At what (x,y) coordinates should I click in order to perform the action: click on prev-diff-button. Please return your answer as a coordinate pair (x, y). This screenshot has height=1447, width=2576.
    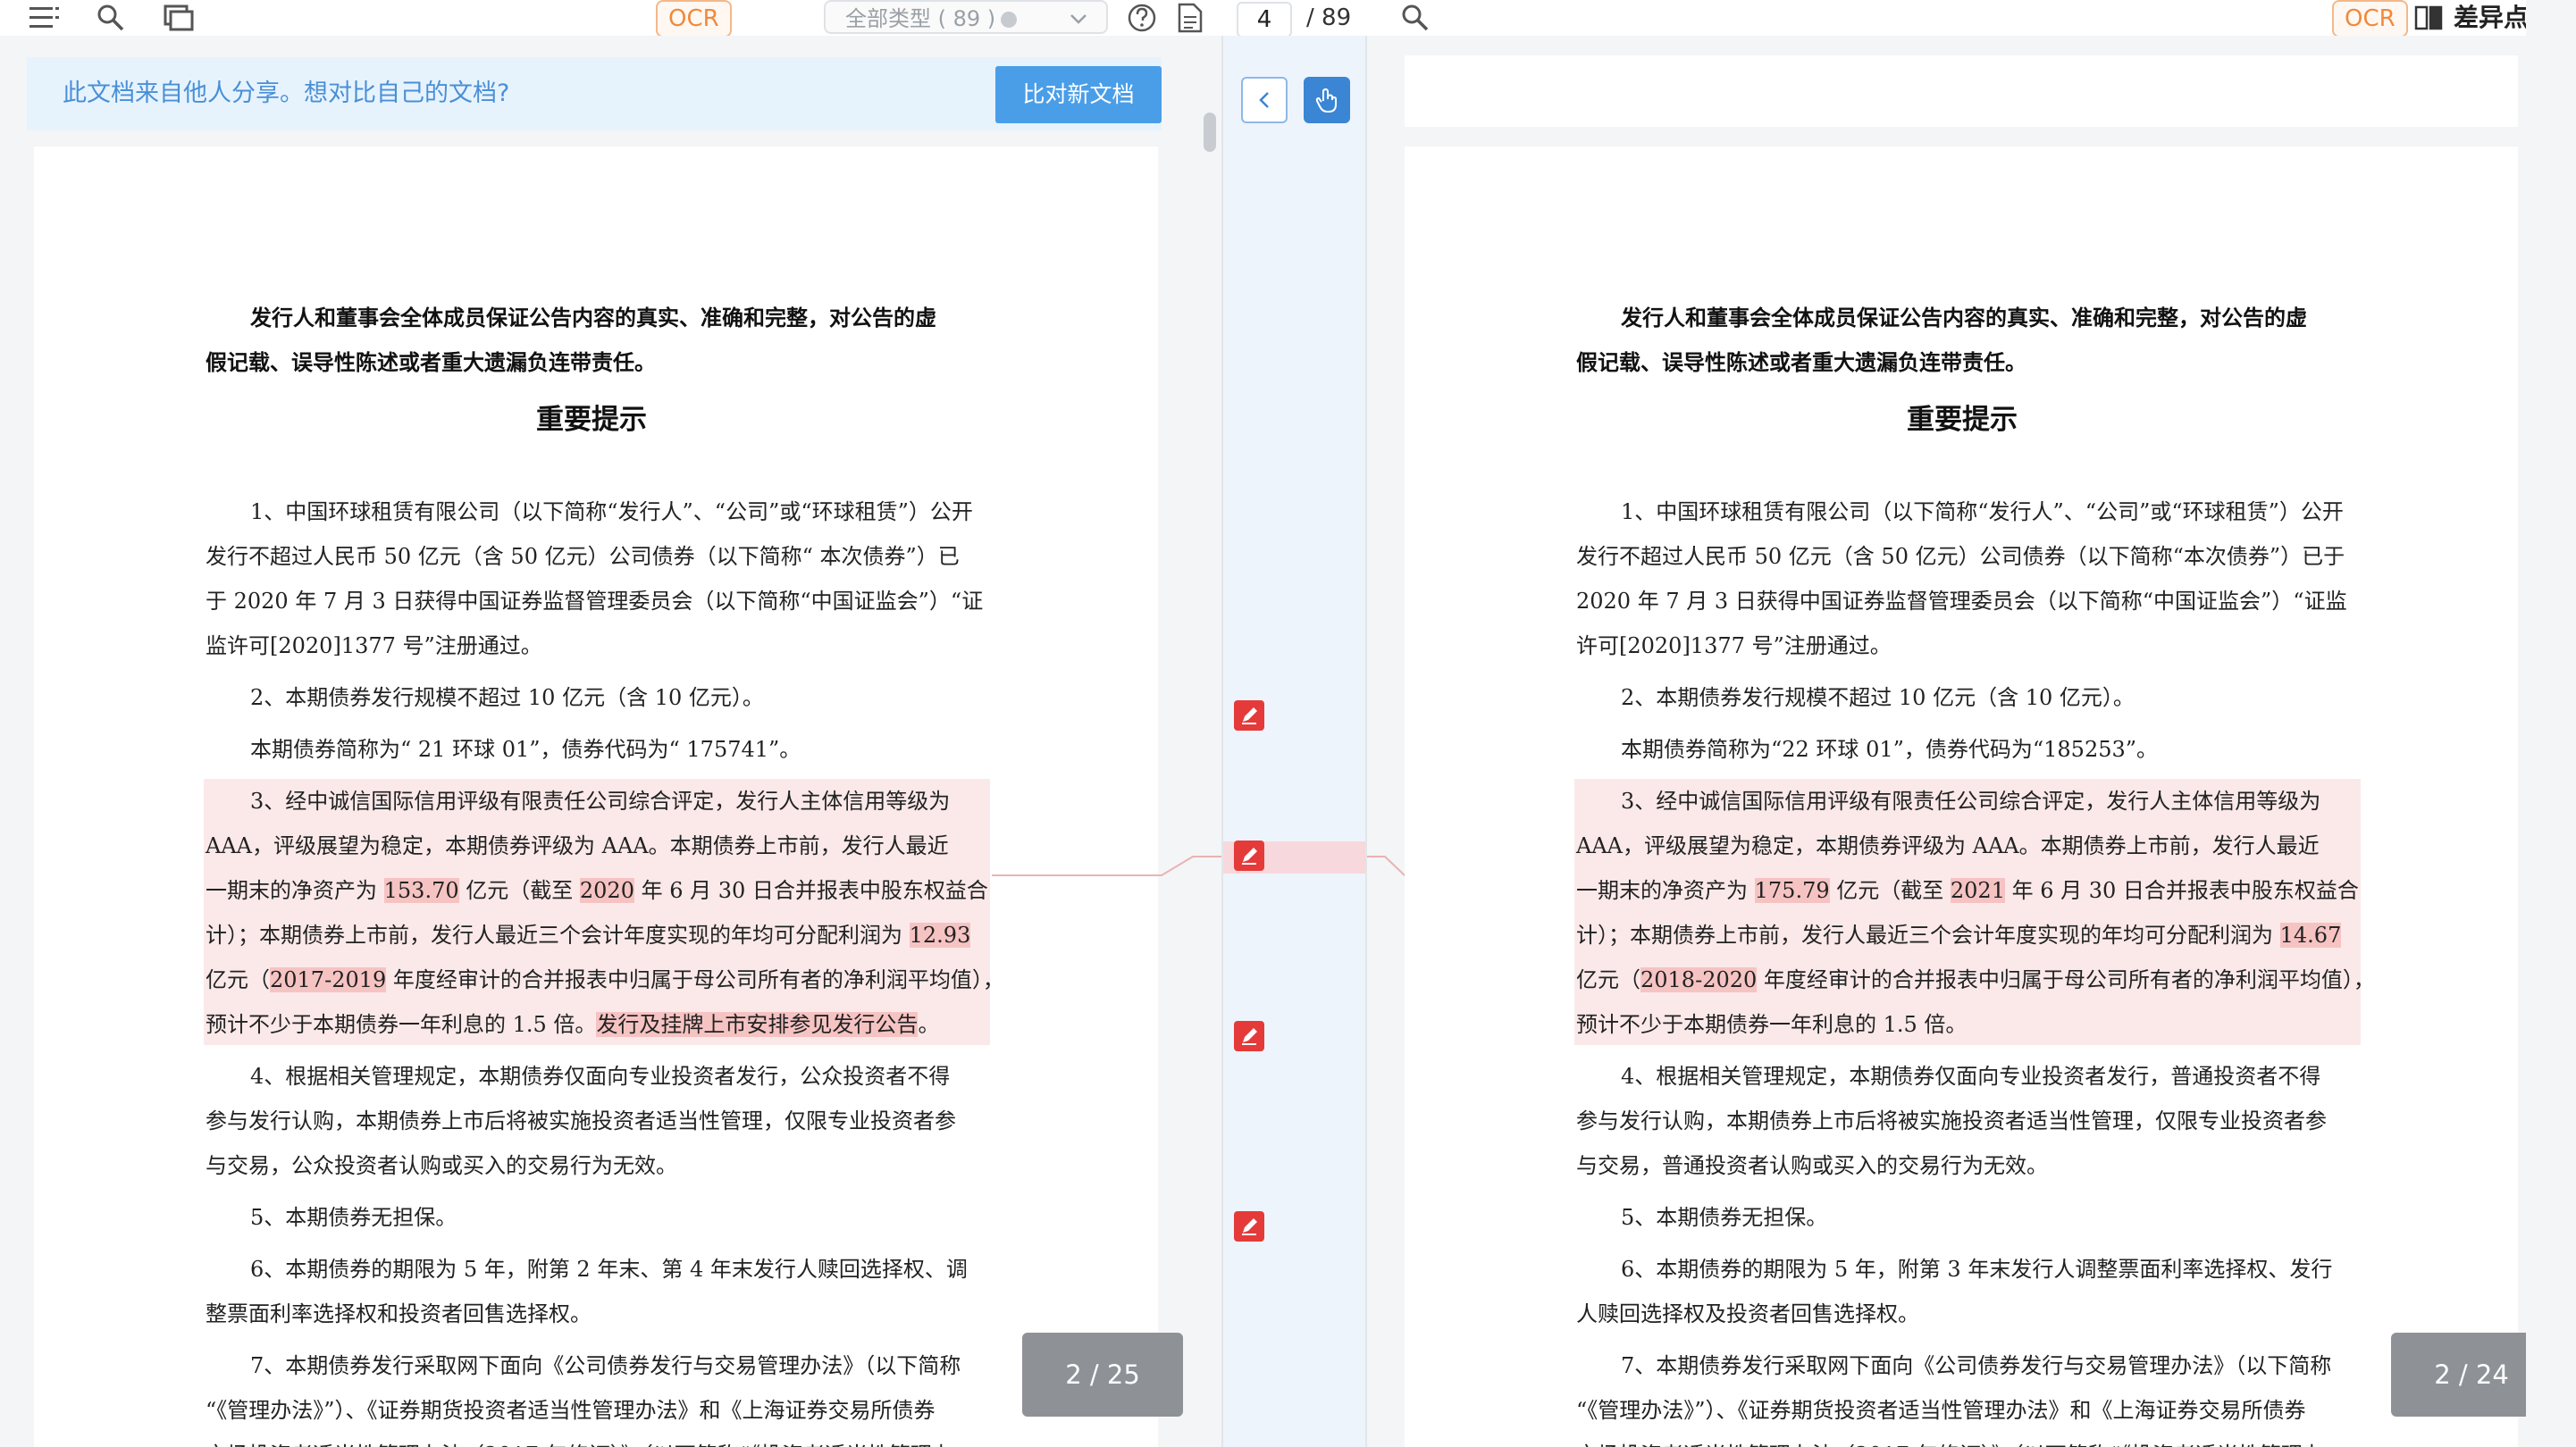
    Looking at the image, I should click on (1264, 100).